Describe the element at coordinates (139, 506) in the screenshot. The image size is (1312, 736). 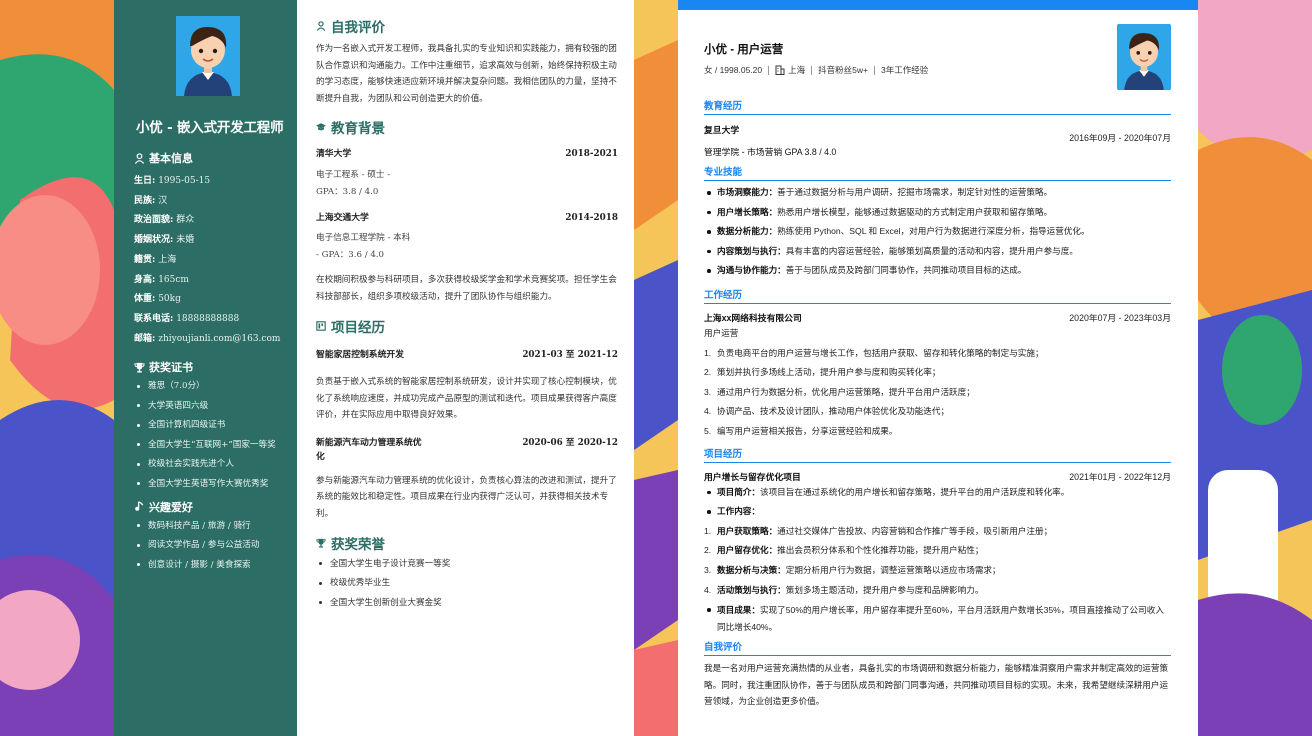
I see `music-note-icon` at that location.